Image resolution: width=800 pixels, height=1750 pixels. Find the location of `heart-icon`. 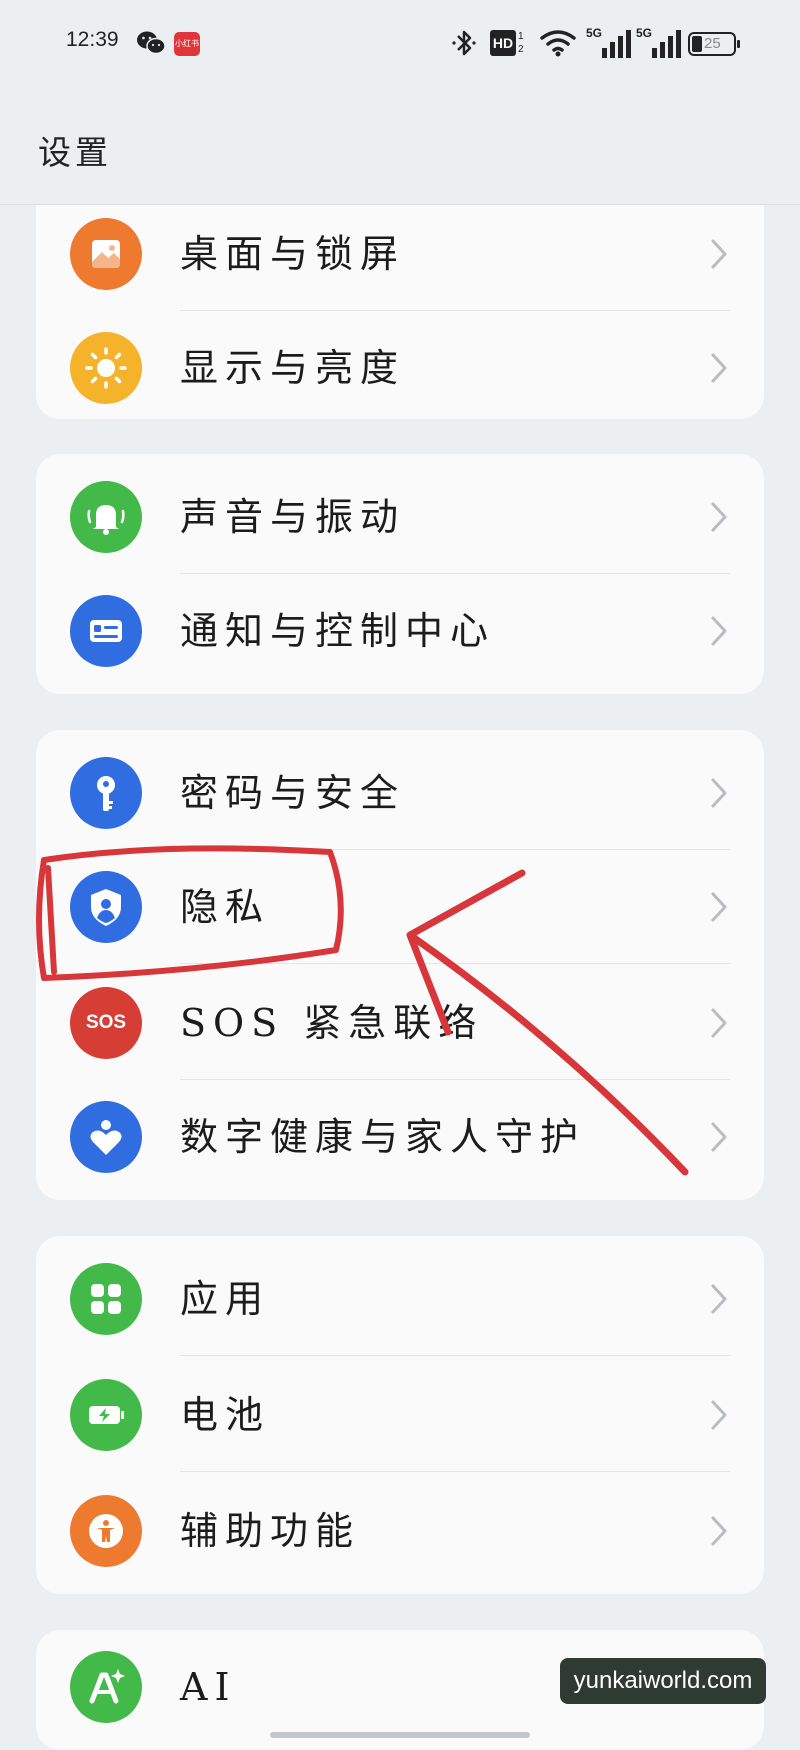

heart-icon is located at coordinates (106, 1137).